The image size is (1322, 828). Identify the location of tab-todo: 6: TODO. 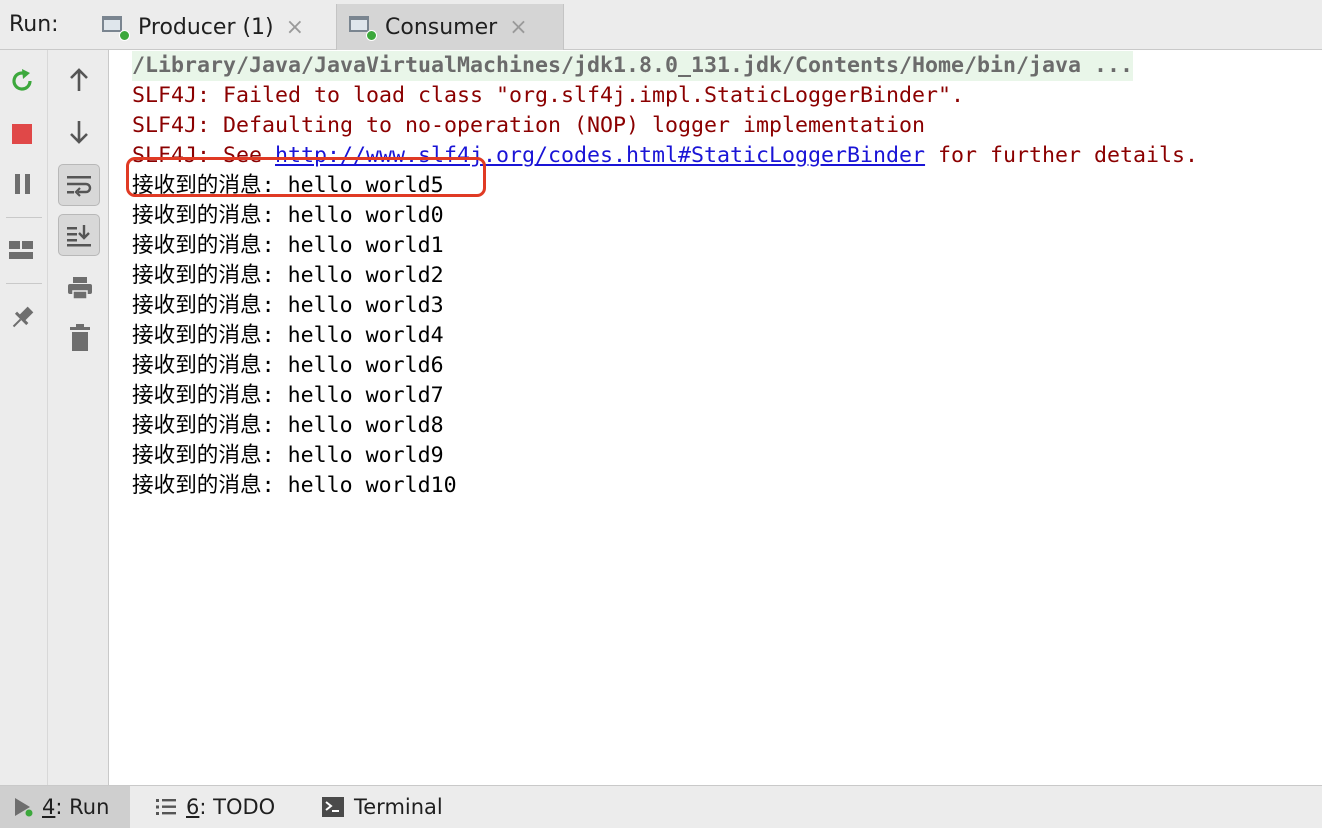
(220, 807).